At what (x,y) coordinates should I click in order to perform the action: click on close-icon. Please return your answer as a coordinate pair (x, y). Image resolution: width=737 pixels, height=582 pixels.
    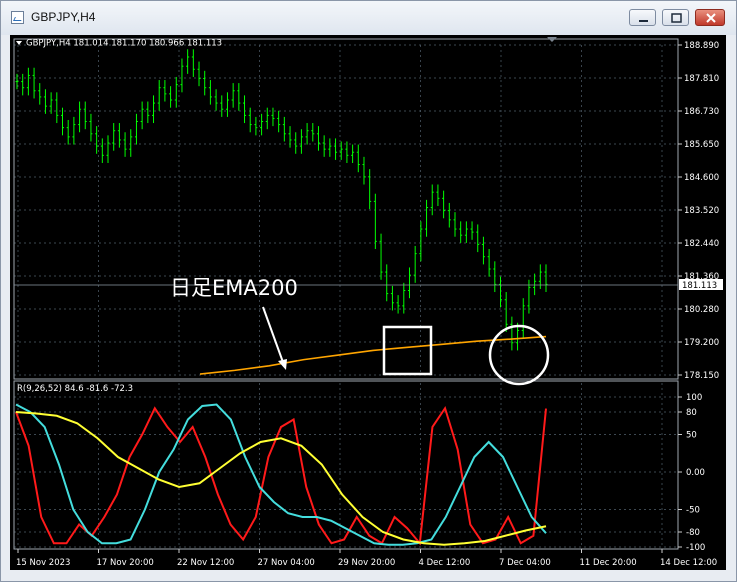
    Looking at the image, I should click on (710, 17).